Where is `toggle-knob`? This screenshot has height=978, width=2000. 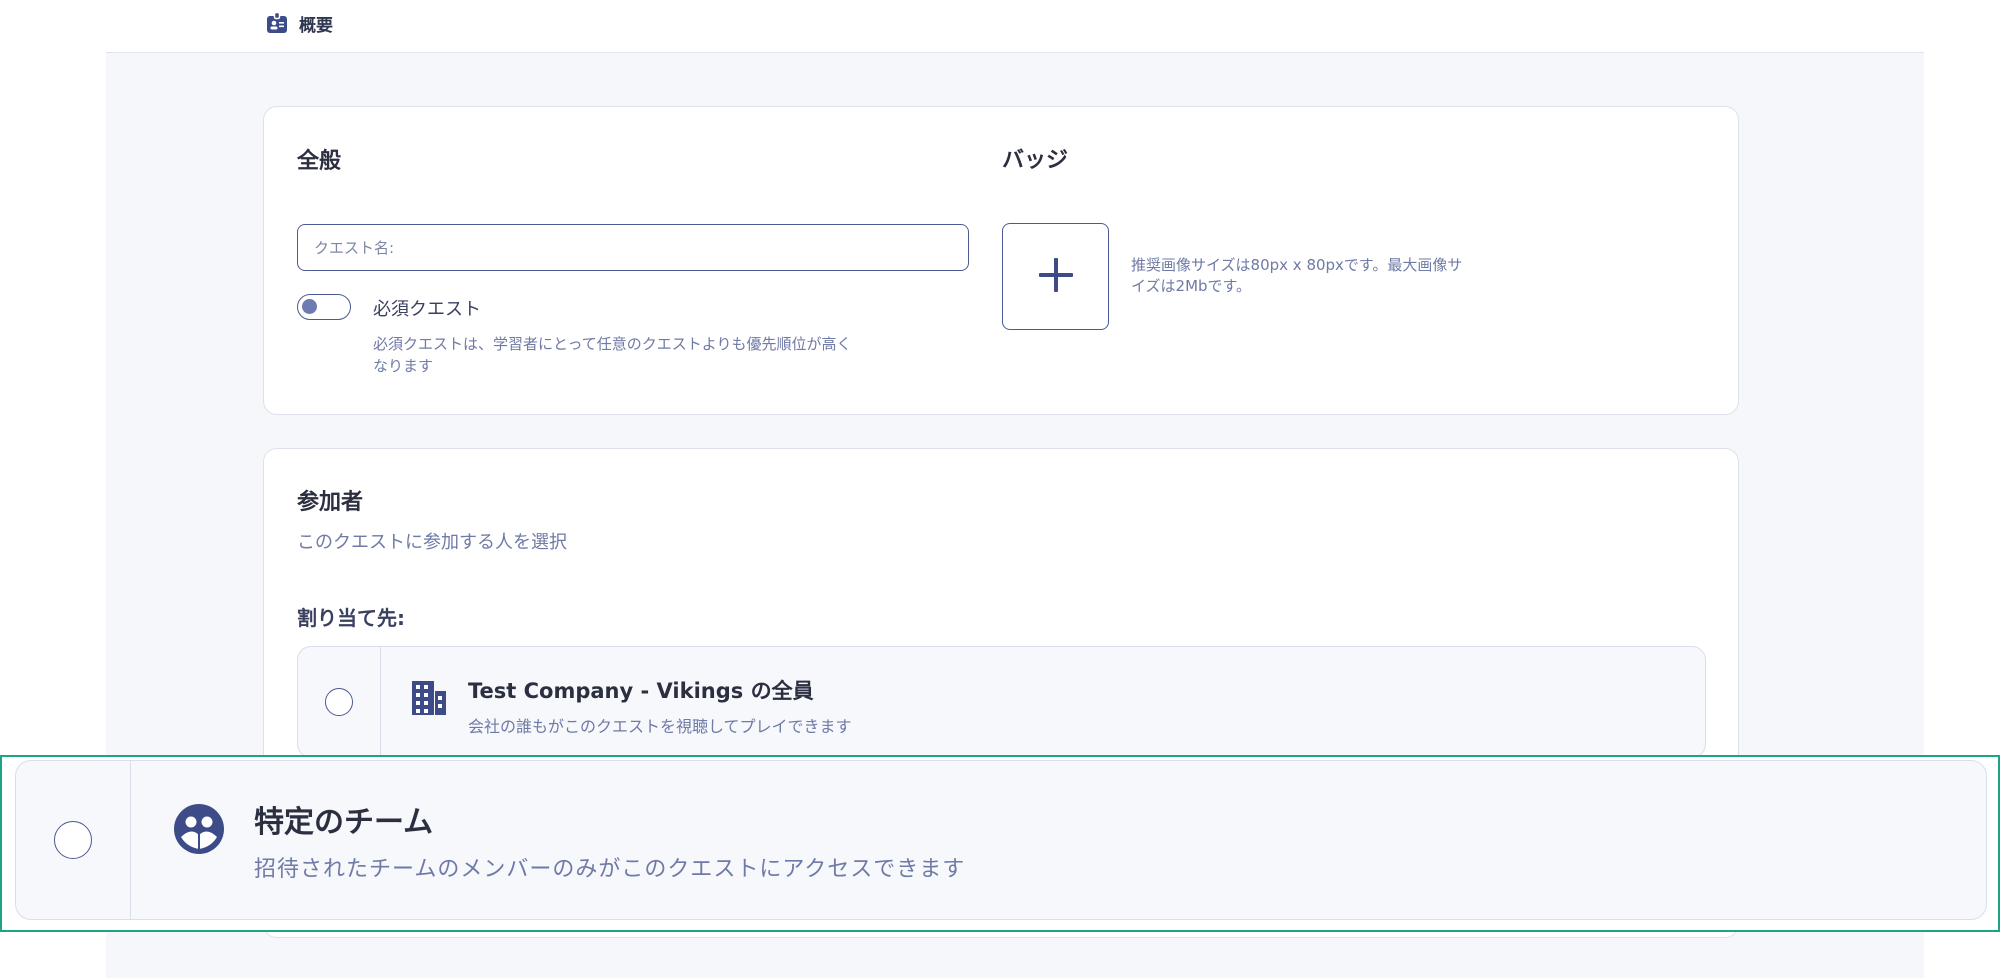
toggle-knob is located at coordinates (309, 306).